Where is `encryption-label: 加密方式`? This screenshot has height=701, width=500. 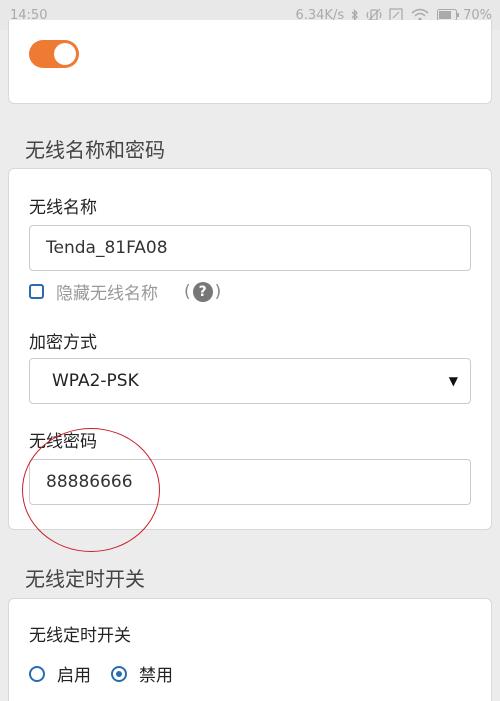
encryption-label: 加密方式 is located at coordinates (63, 343).